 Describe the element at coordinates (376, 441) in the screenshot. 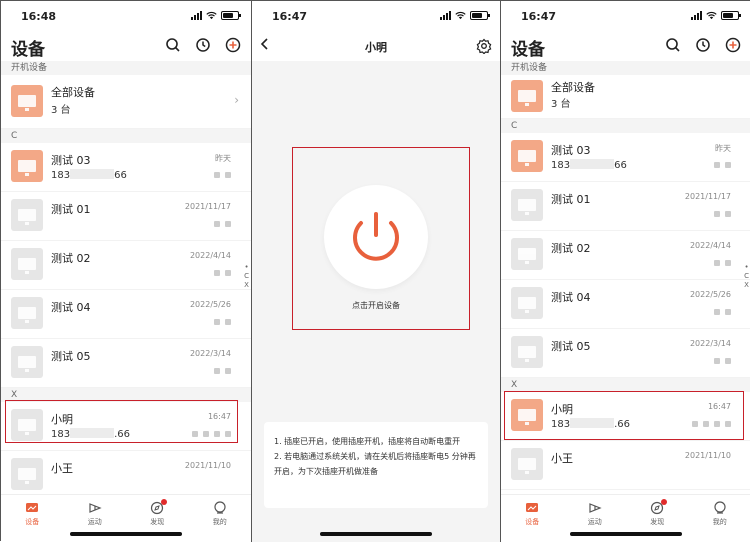

I see `tip-1: 1. 插座已开启，使用插座开机，插座将自动断电重开` at that location.